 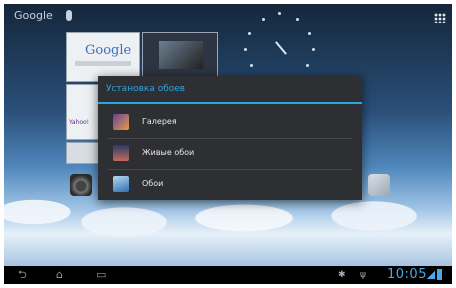 I want to click on analog-clock-widget, so click(x=279, y=47).